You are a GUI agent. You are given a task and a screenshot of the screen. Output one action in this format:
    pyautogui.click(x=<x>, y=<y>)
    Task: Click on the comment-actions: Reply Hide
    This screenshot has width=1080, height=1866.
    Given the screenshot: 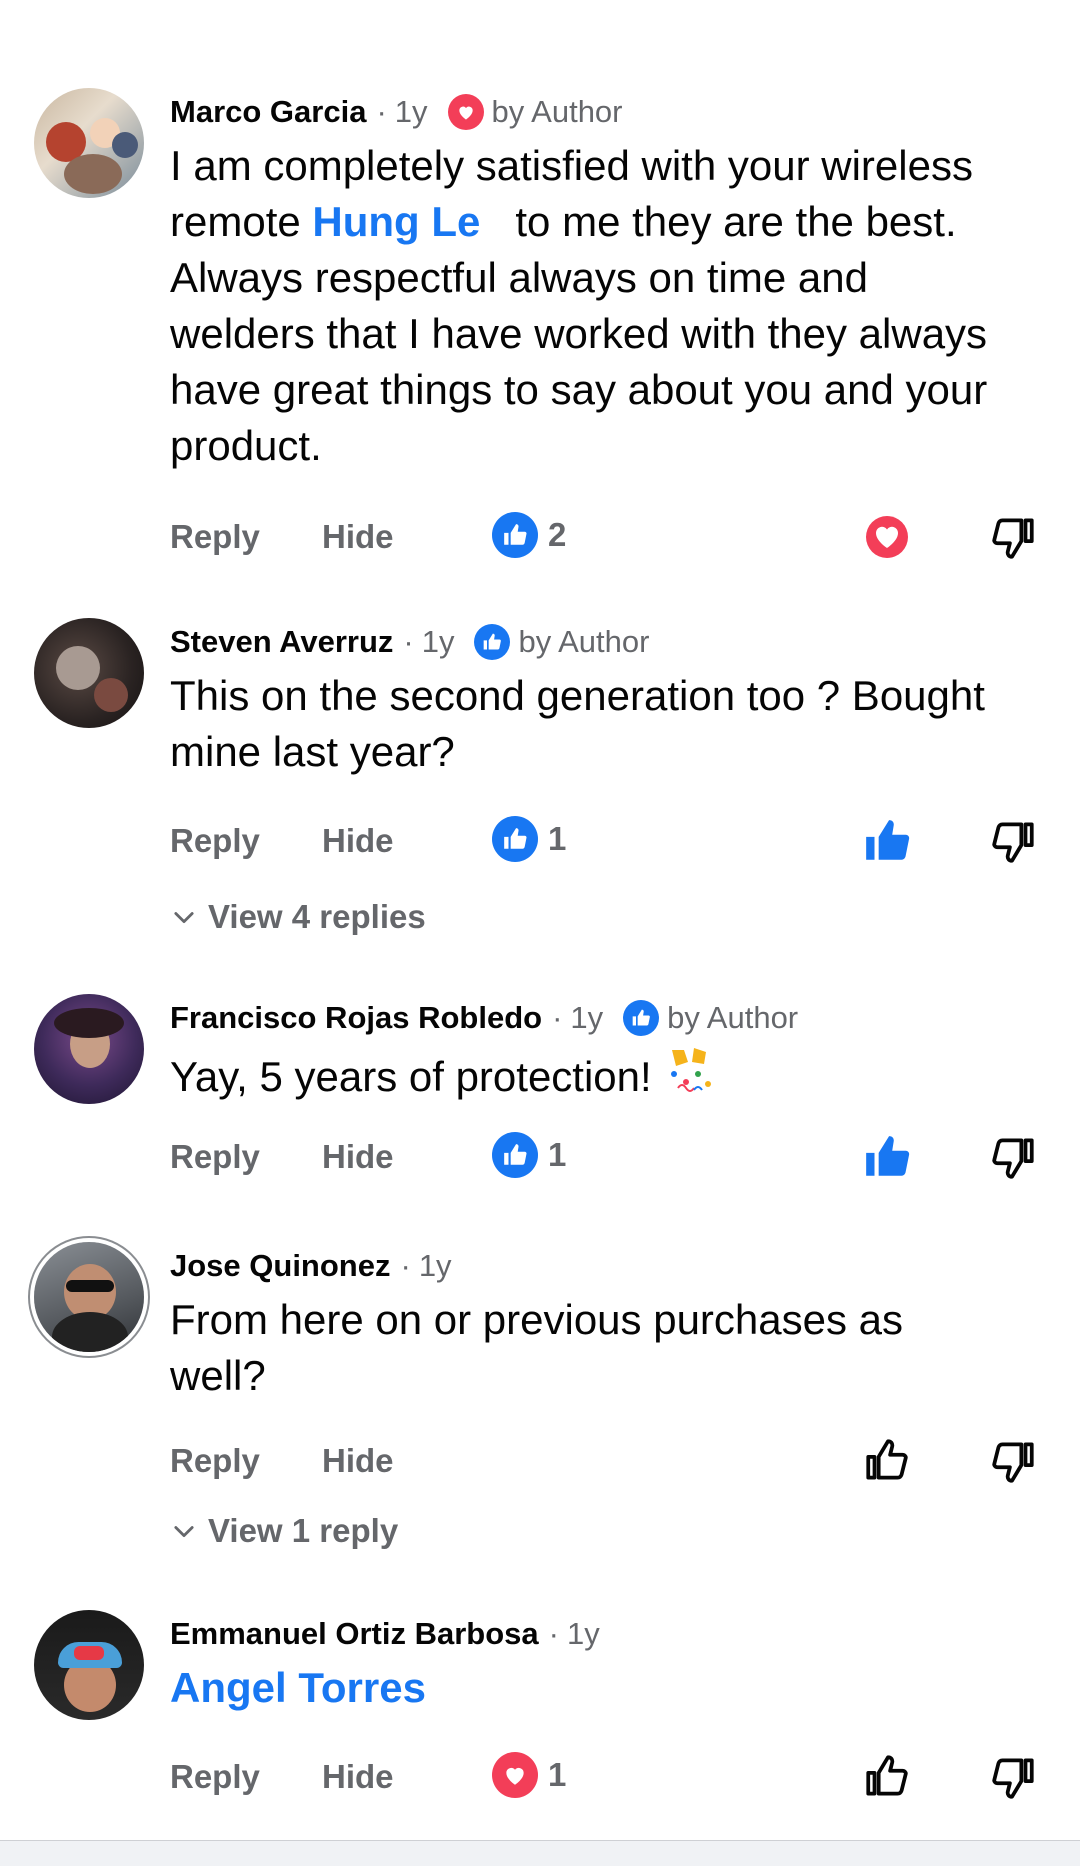 What is the action you would take?
    pyautogui.click(x=610, y=1461)
    